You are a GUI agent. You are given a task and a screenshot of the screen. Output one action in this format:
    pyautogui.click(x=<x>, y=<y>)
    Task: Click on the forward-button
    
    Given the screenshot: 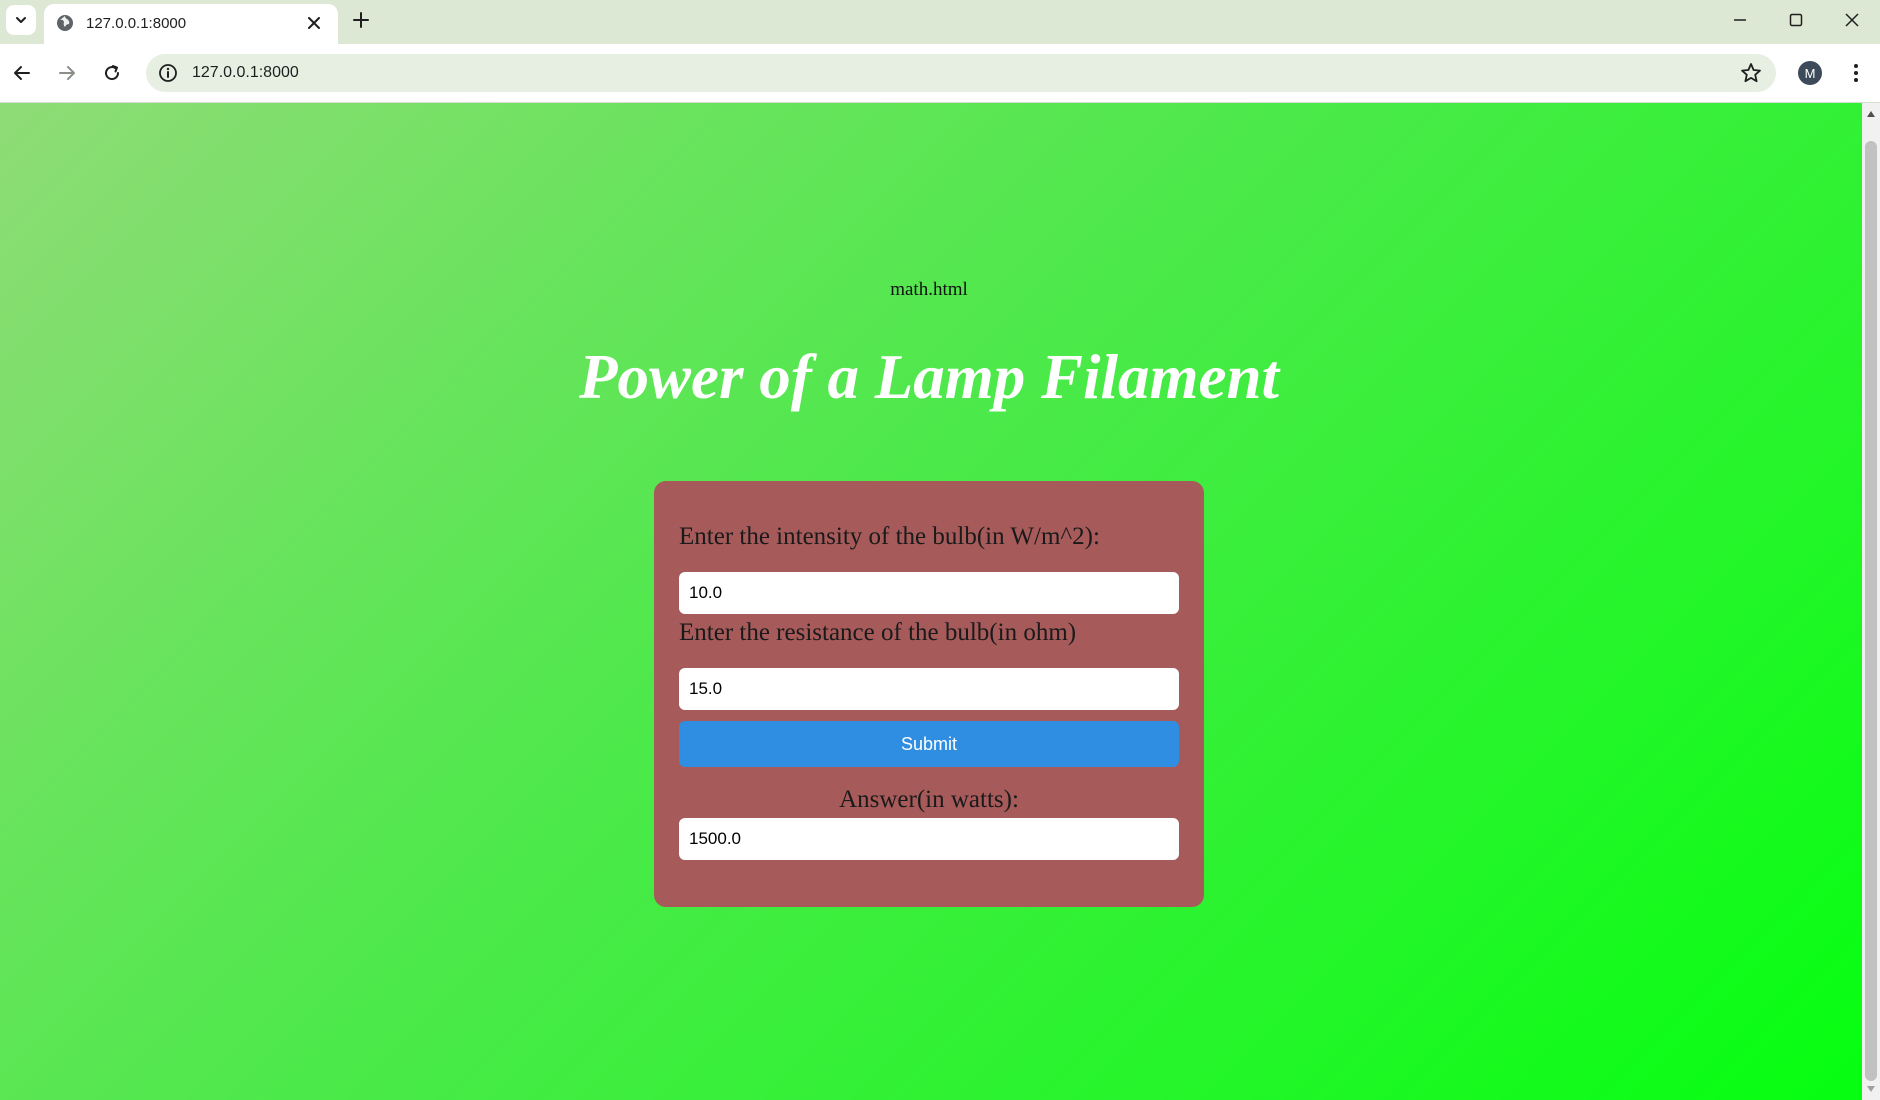 What is the action you would take?
    pyautogui.click(x=67, y=73)
    